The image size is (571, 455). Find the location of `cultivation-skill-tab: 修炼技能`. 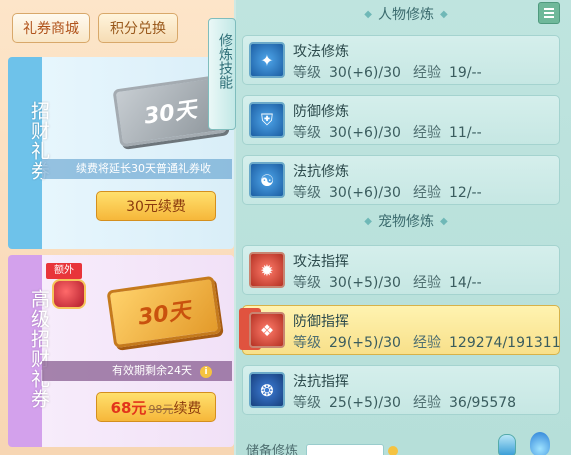

cultivation-skill-tab: 修炼技能 is located at coordinates (222, 74).